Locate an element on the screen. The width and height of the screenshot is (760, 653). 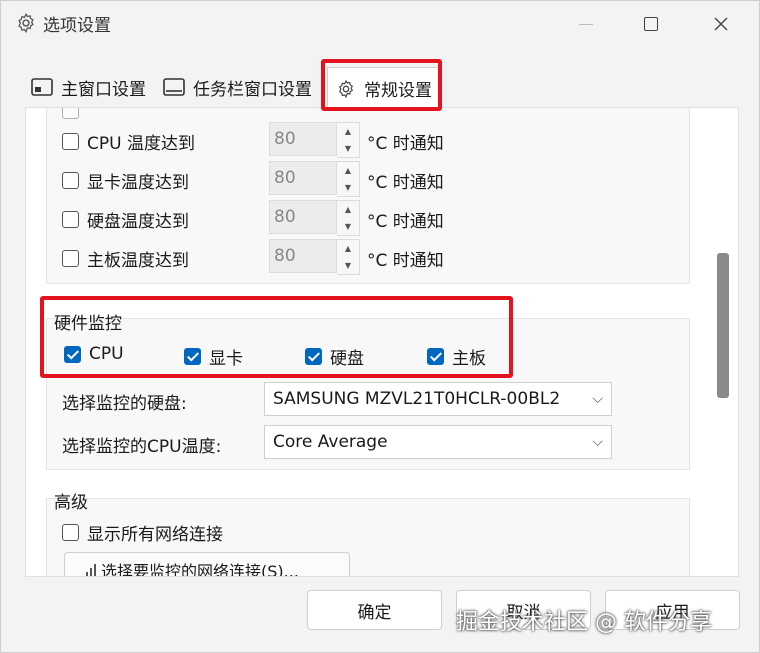
tab-general-settings: 常规设置 is located at coordinates (384, 88).